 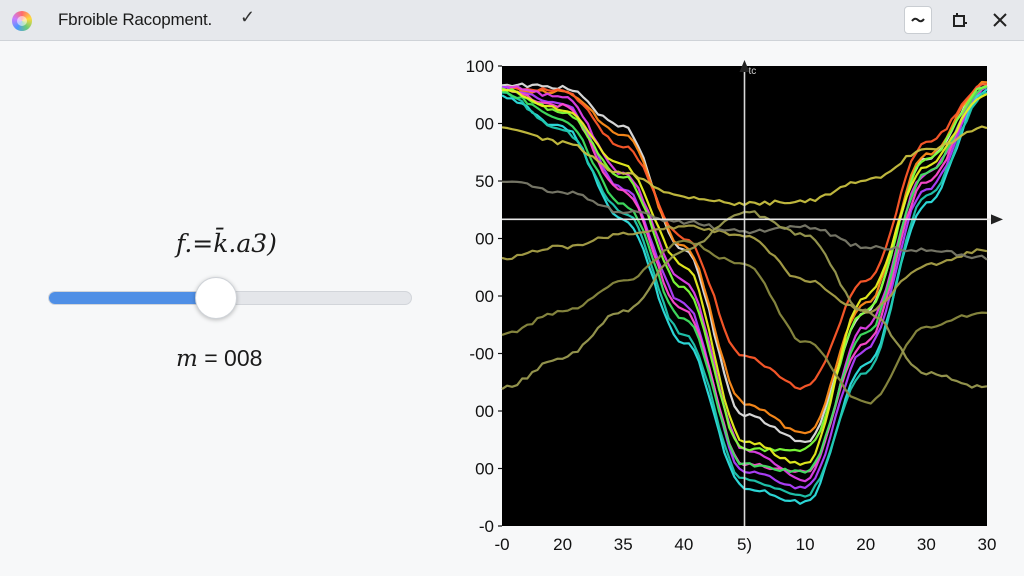 What do you see at coordinates (243, 358) in the screenshot?
I see `readout-value: 008` at bounding box center [243, 358].